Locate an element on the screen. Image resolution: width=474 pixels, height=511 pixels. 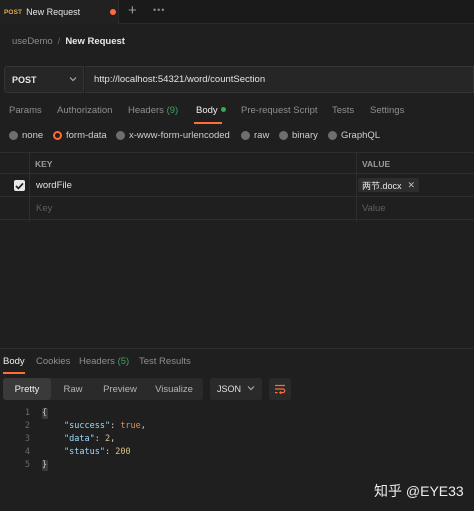
table-row-empty: Key Value is located at coordinates (237, 208).